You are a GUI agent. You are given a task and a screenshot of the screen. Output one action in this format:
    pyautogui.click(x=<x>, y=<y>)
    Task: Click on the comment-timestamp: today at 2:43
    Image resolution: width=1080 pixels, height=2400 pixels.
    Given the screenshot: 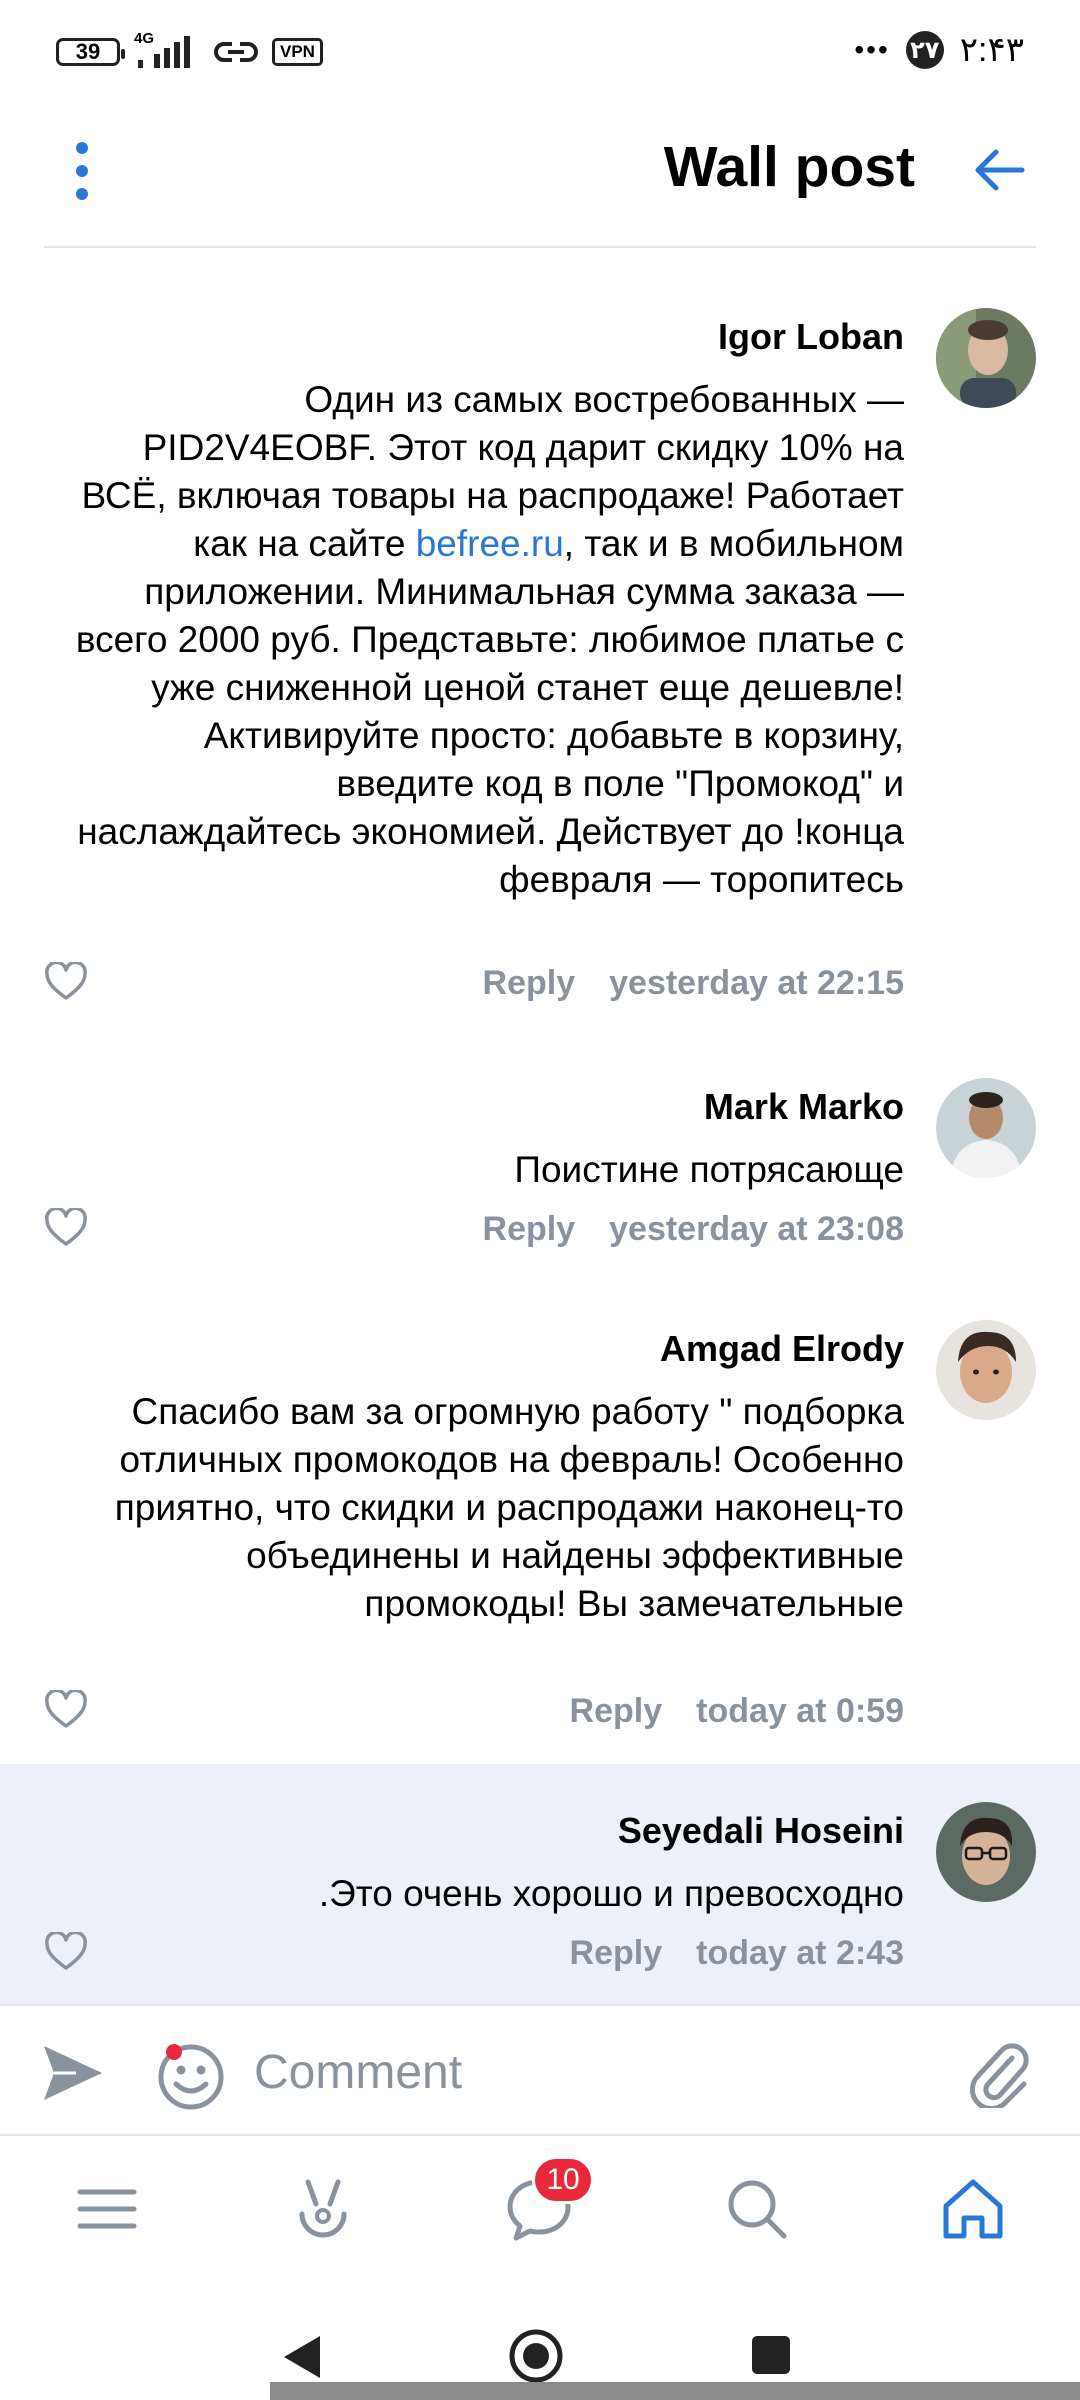 What is the action you would take?
    pyautogui.click(x=800, y=1953)
    